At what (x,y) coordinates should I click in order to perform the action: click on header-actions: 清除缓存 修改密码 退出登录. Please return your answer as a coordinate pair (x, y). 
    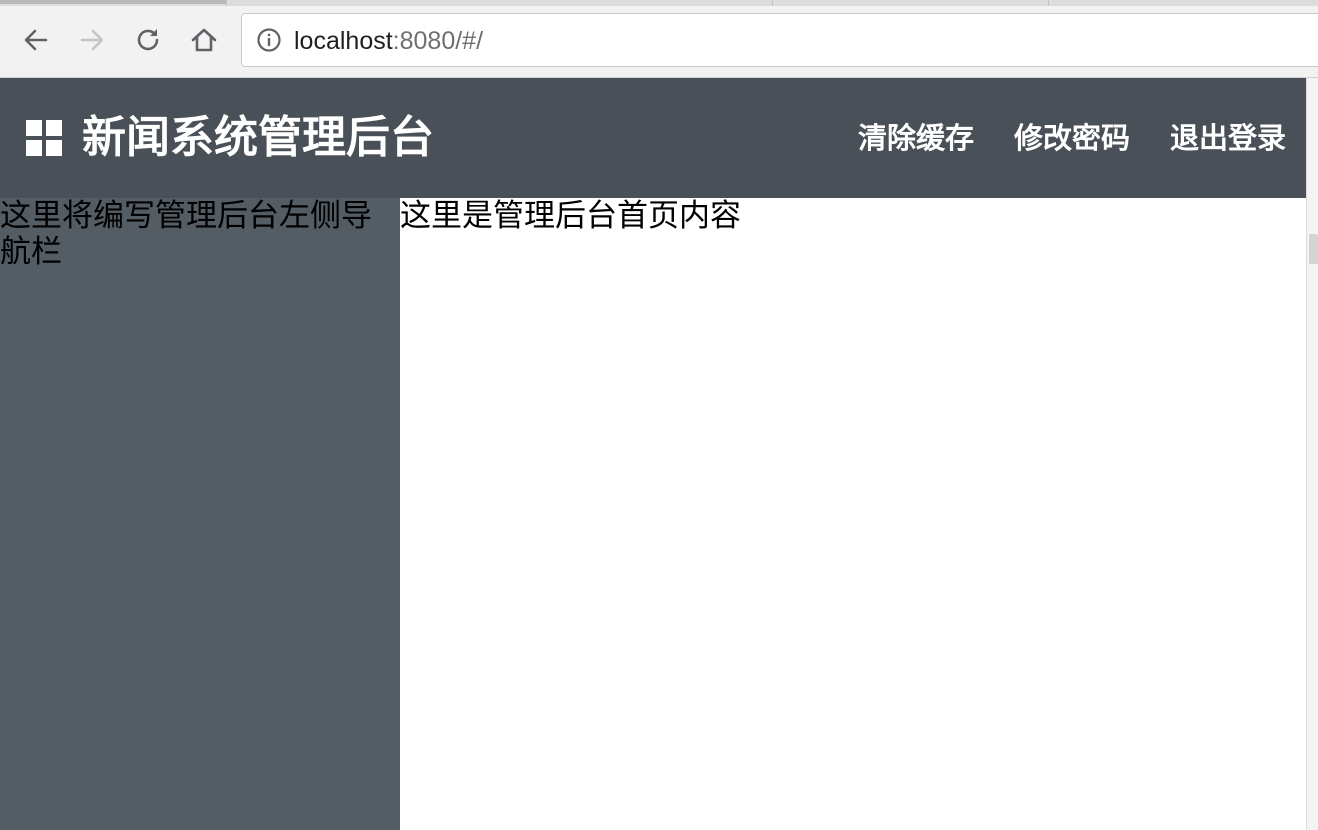
    Looking at the image, I should click on (1072, 138).